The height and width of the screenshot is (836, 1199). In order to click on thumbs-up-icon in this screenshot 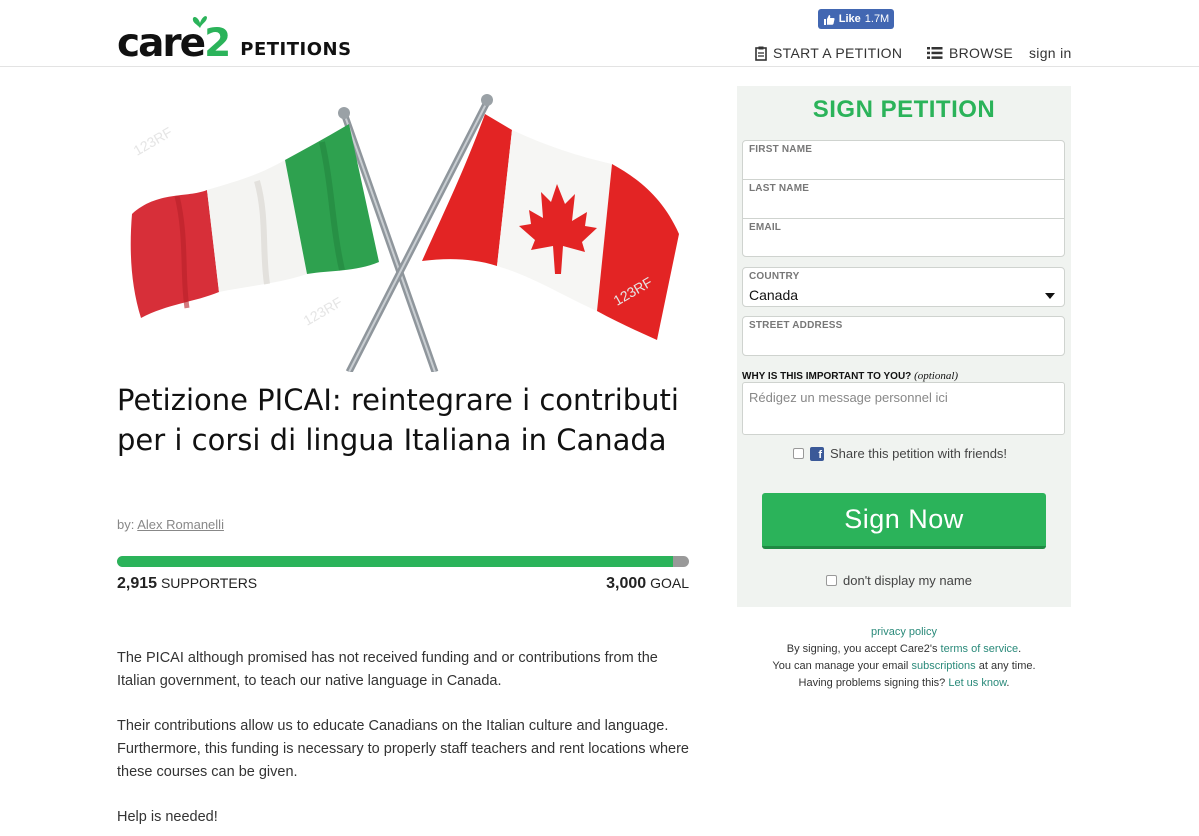, I will do `click(829, 19)`.